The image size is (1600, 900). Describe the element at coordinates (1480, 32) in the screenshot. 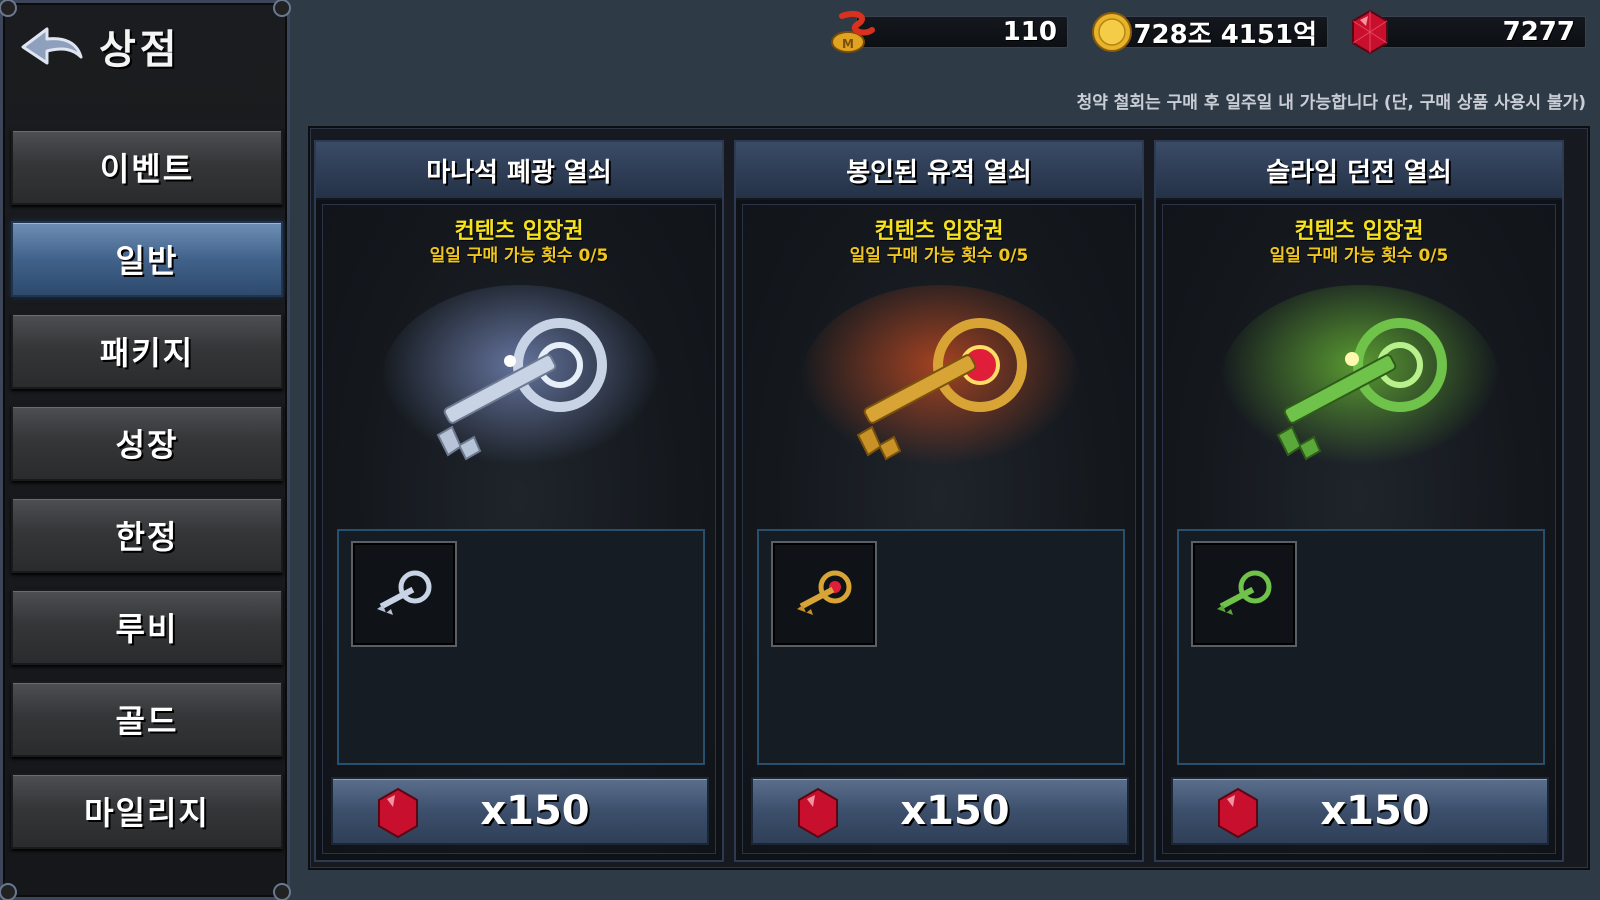

I see `ruby-value: 7277` at that location.